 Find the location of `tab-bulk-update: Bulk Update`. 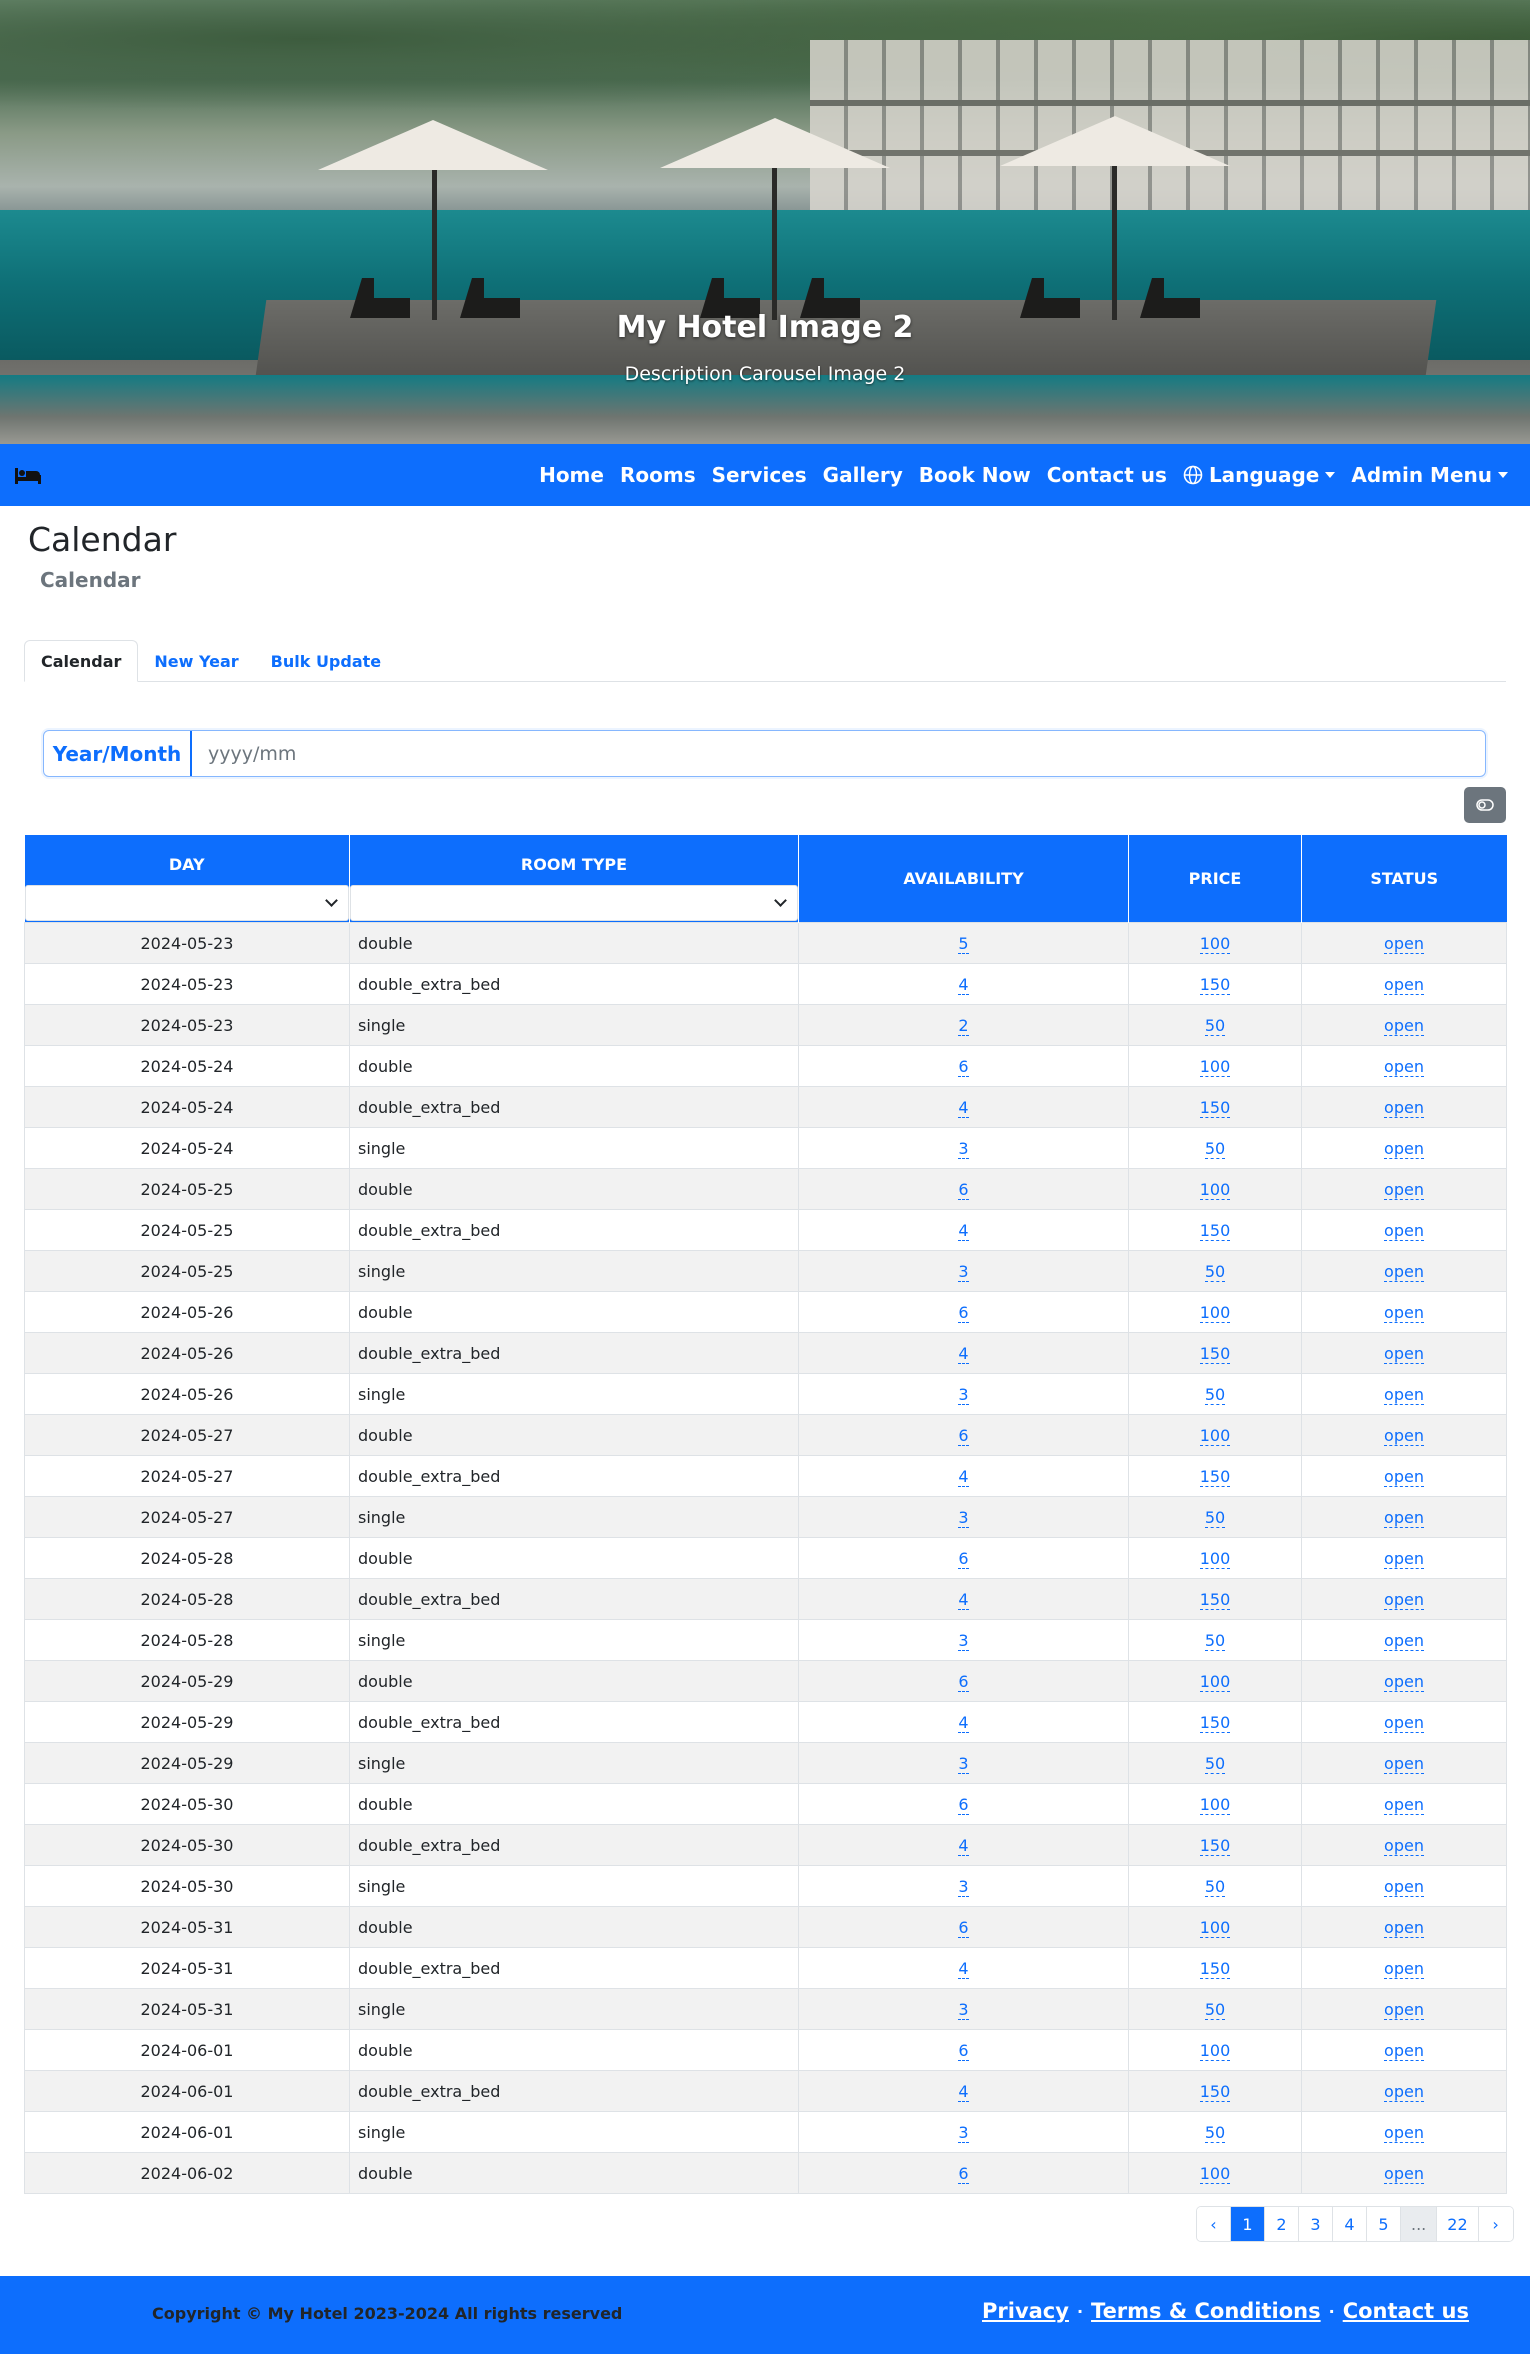

tab-bulk-update: Bulk Update is located at coordinates (326, 661).